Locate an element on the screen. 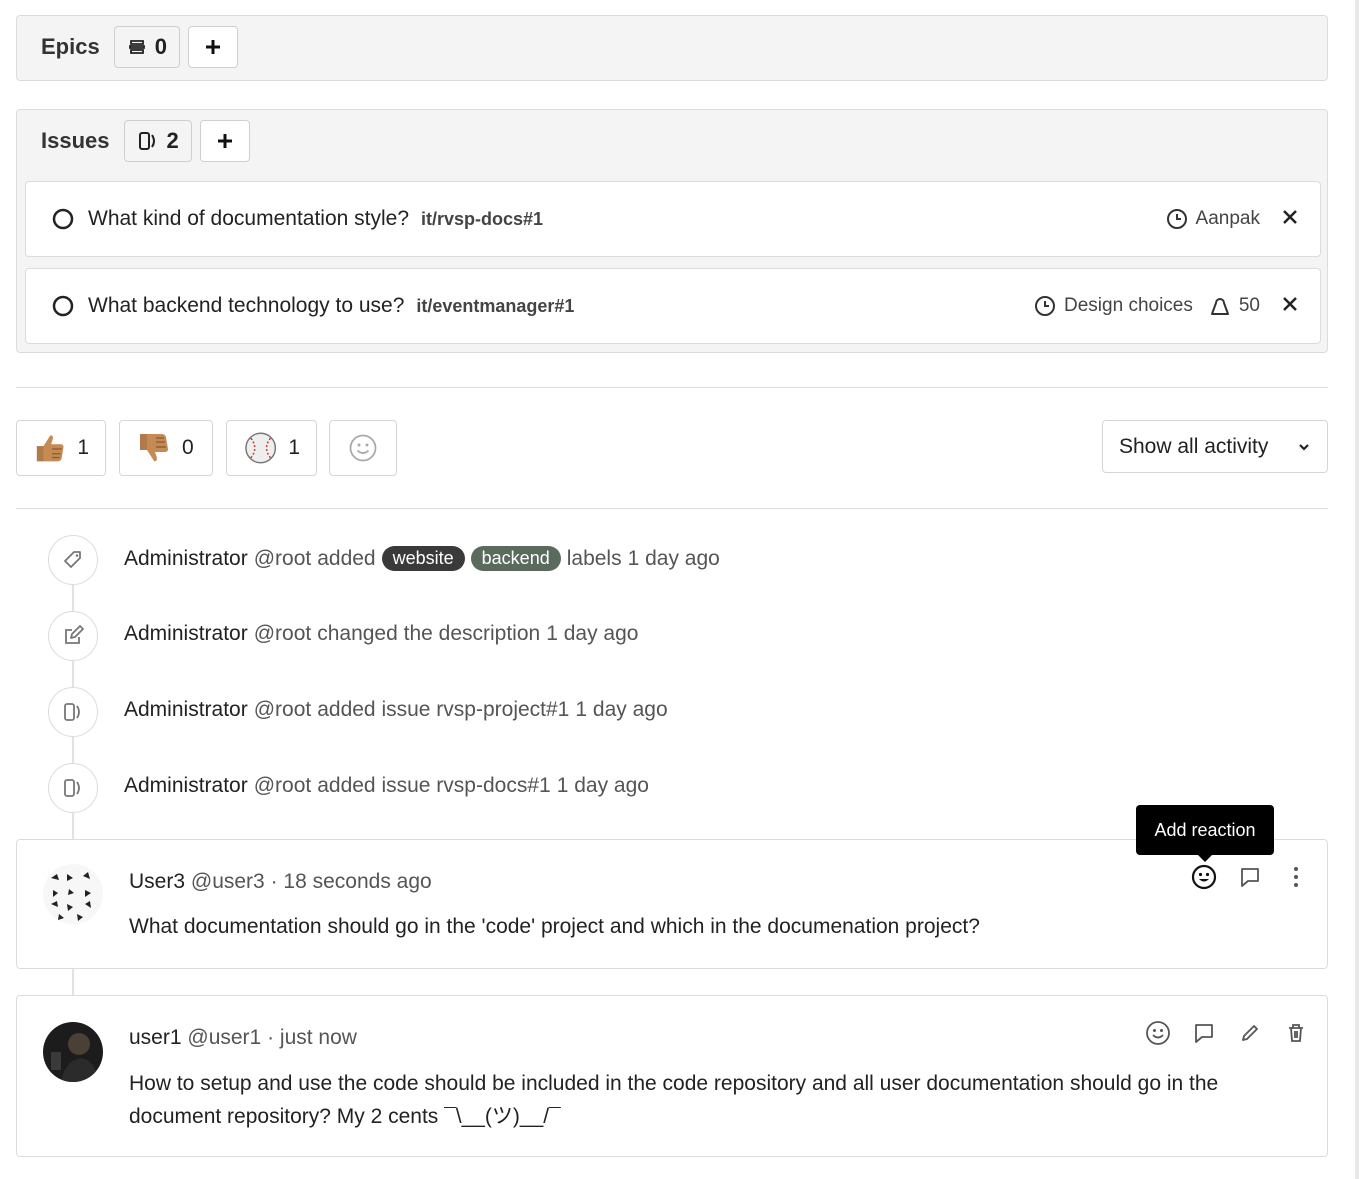  issue-milestone: Design choices is located at coordinates (1128, 306).